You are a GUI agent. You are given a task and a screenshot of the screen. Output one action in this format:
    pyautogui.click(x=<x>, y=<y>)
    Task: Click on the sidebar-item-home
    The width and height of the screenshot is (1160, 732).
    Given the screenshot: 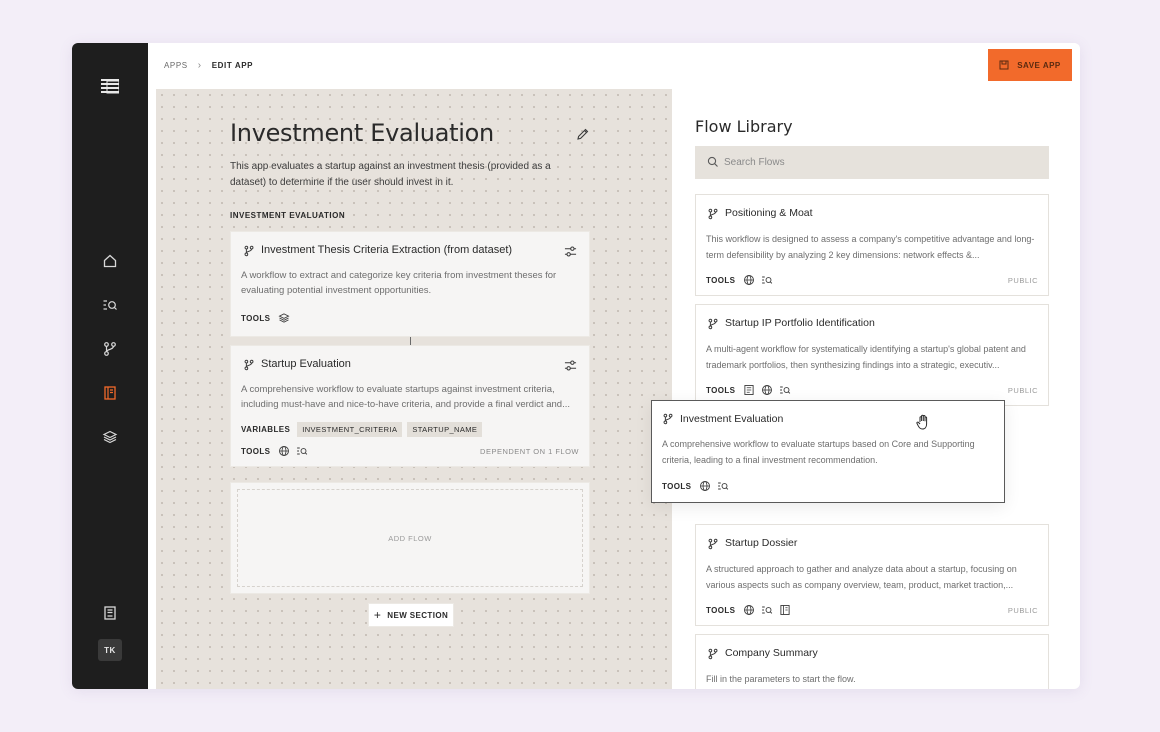 What is the action you would take?
    pyautogui.click(x=110, y=261)
    